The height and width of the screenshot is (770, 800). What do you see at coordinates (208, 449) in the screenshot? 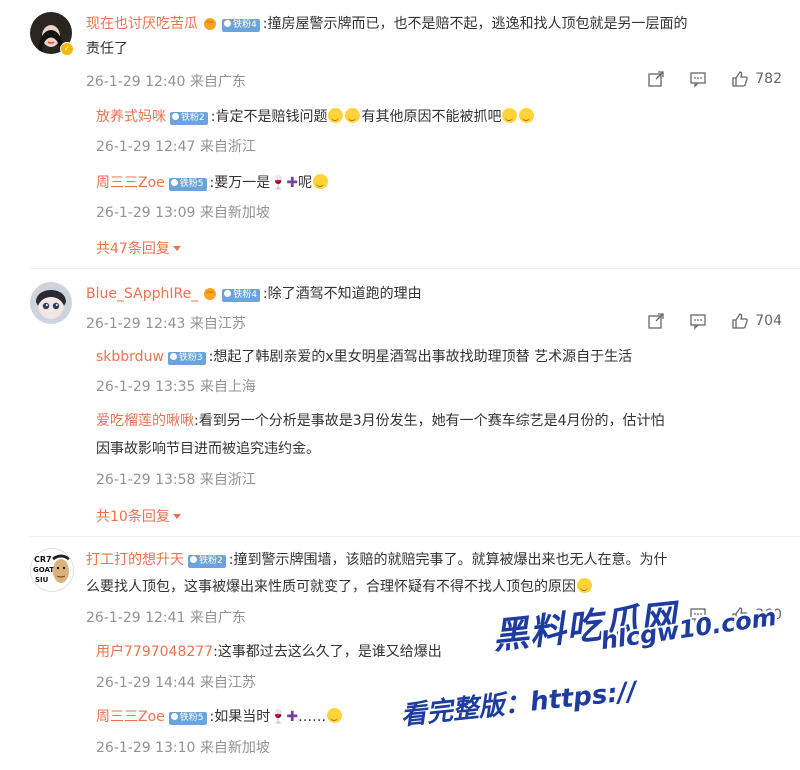
I see `reply-body-cont: 因事故影响节目进而被追究违约金。` at bounding box center [208, 449].